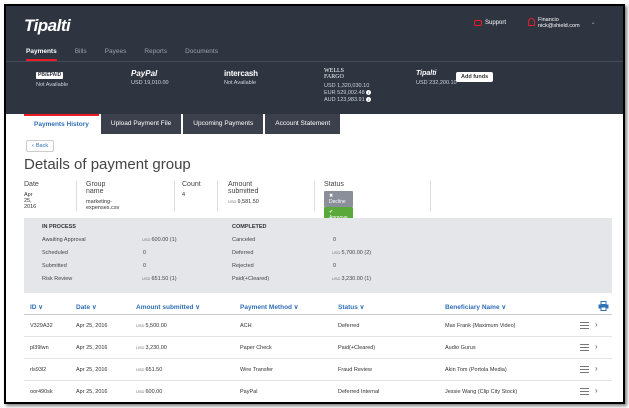  What do you see at coordinates (256, 348) in the screenshot?
I see `cell-method: Paper Check` at bounding box center [256, 348].